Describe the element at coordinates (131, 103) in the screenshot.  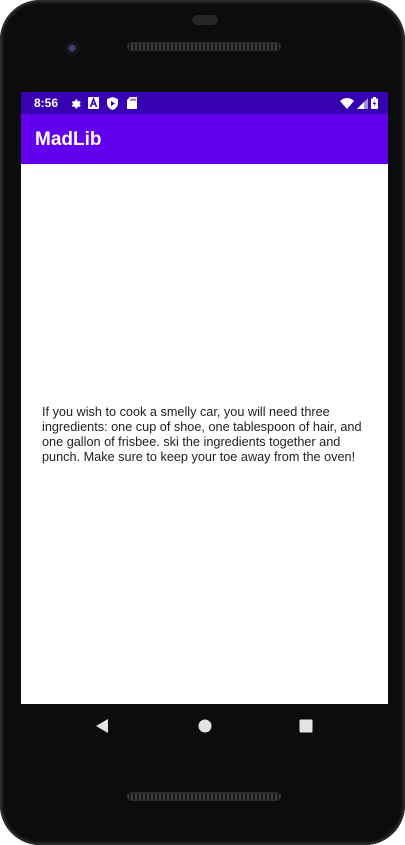
I see `sd-card-icon` at that location.